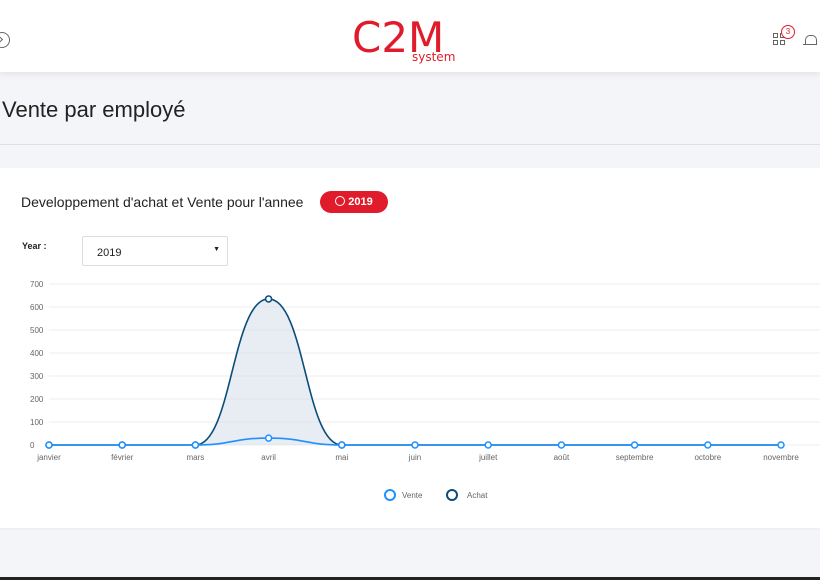 The height and width of the screenshot is (580, 820). What do you see at coordinates (37, 399) in the screenshot?
I see `y-tick-label: 200` at bounding box center [37, 399].